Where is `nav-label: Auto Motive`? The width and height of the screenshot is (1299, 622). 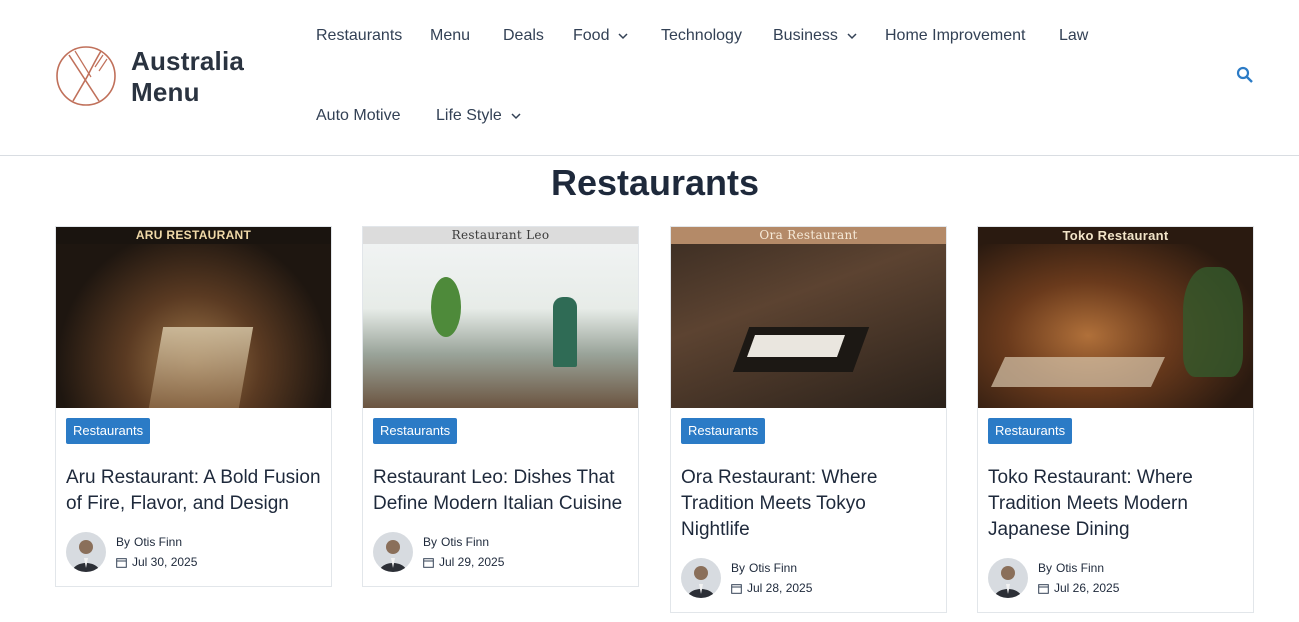 nav-label: Auto Motive is located at coordinates (358, 115).